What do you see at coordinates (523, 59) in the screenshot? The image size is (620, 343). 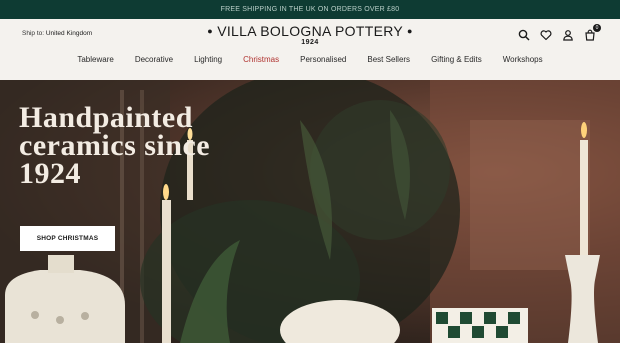 I see `nav-item-workshops: Workshops` at bounding box center [523, 59].